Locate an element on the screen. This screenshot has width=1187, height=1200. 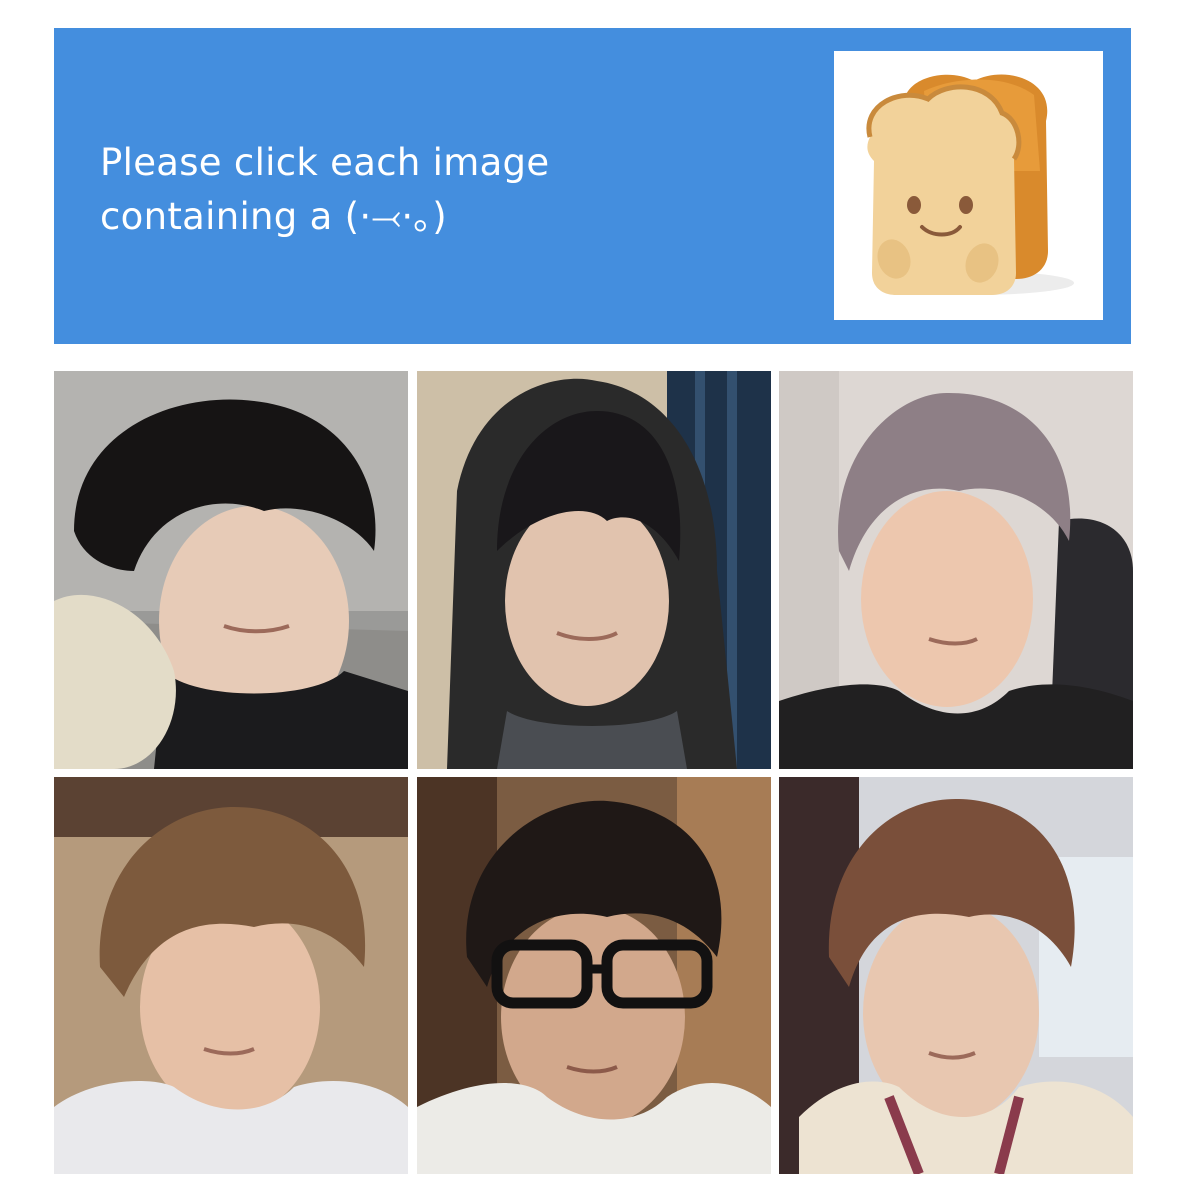
tile-5-photo is located at coordinates (594, 975).